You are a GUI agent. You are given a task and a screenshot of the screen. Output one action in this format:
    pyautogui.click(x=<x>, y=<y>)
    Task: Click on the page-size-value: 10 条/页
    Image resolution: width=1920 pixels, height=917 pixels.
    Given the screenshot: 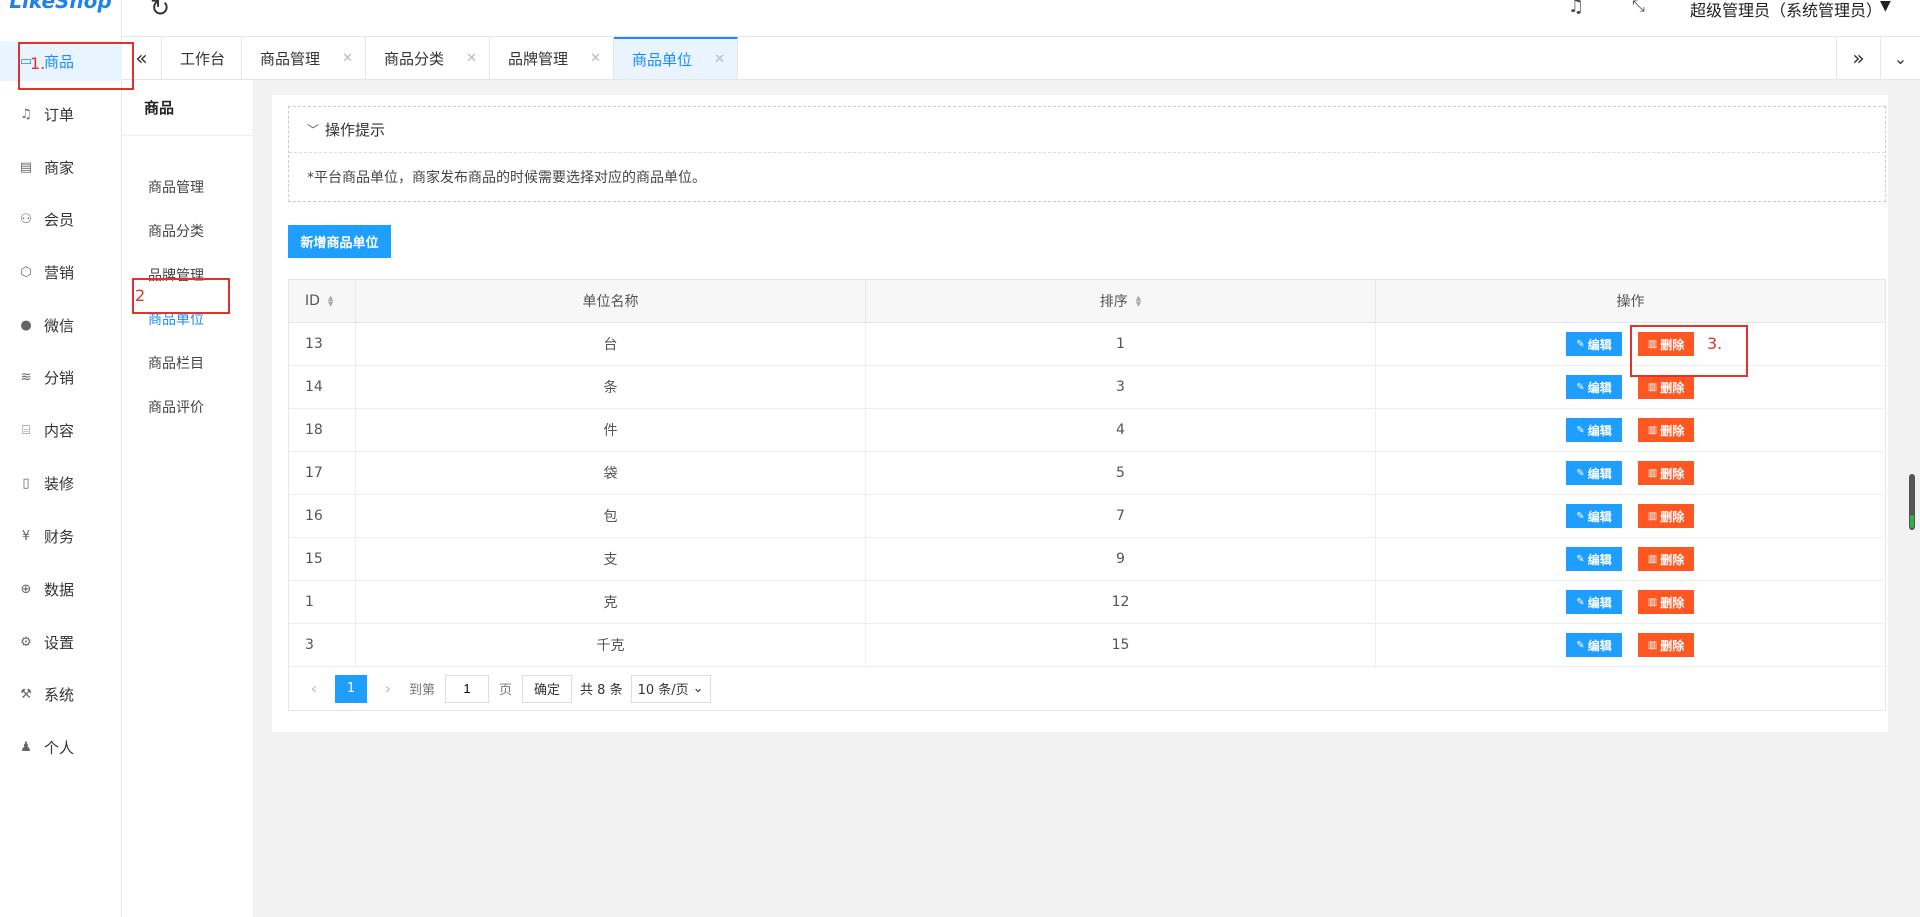 What is the action you would take?
    pyautogui.click(x=663, y=690)
    